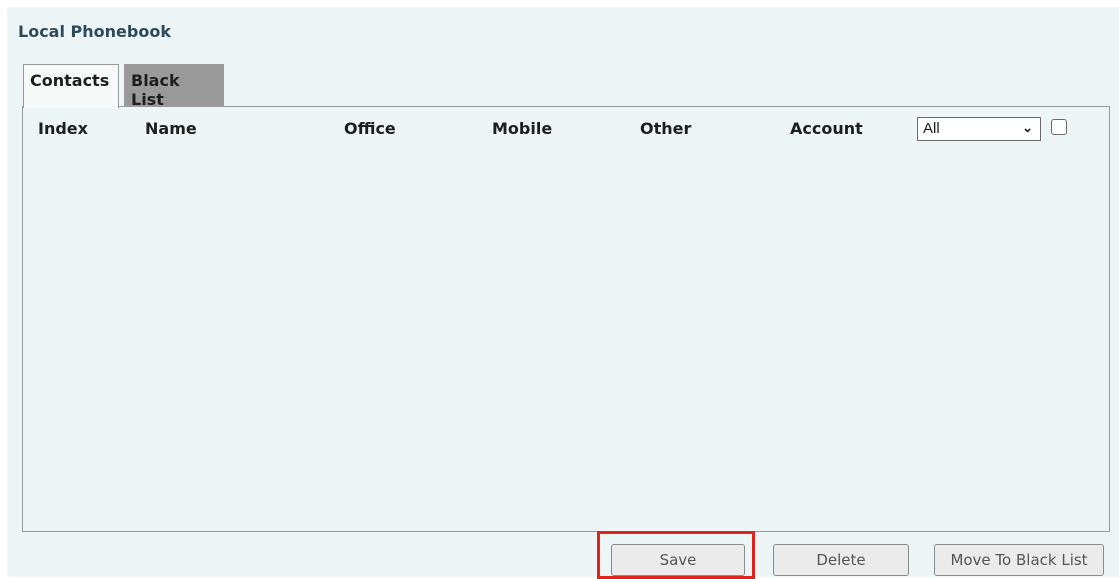  Describe the element at coordinates (676, 555) in the screenshot. I see `save-button-highlight` at that location.